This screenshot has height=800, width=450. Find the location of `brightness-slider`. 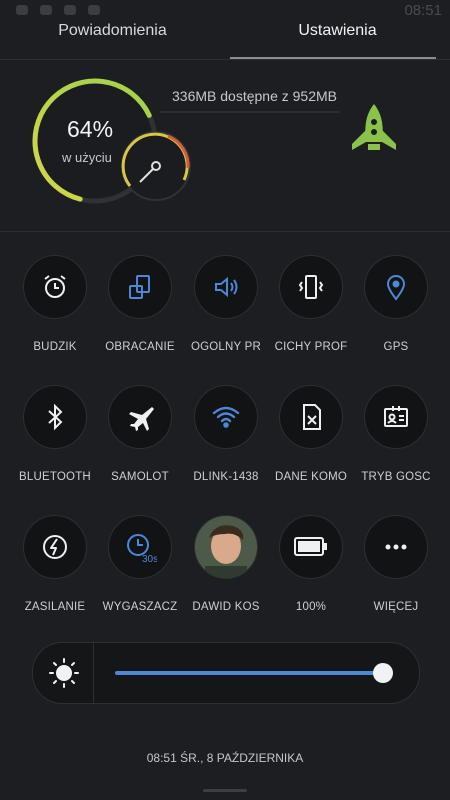

brightness-slider is located at coordinates (226, 673).